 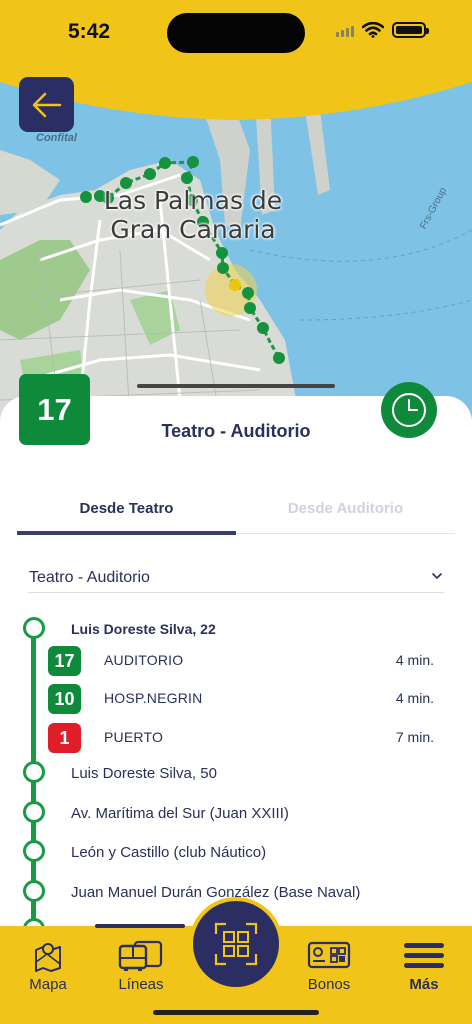 I want to click on nav-lineas: Líneas, so click(x=141, y=966).